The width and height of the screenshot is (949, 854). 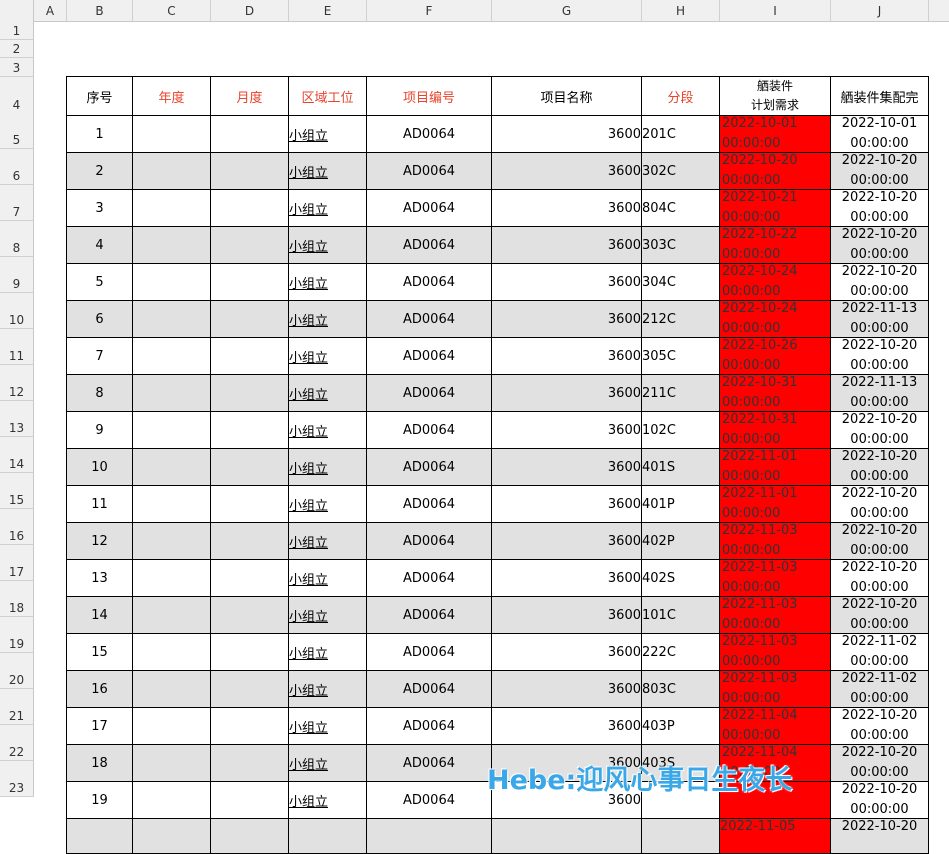 I want to click on cell-seq: 15, so click(x=99, y=652).